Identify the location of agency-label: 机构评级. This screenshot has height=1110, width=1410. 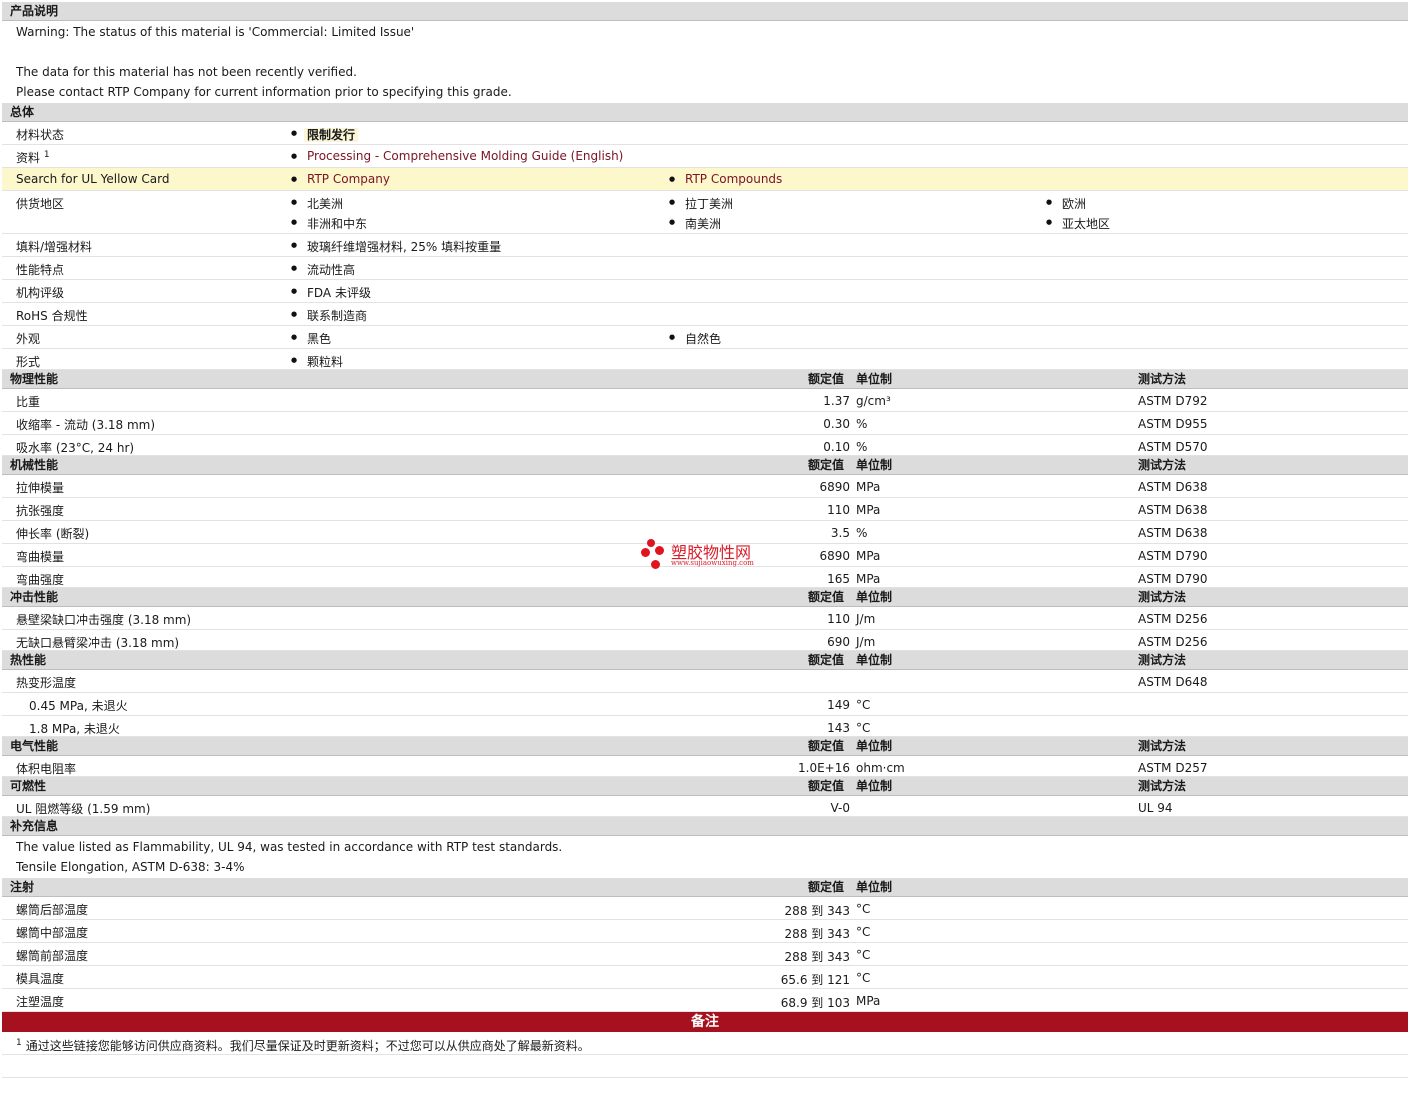
(40, 293).